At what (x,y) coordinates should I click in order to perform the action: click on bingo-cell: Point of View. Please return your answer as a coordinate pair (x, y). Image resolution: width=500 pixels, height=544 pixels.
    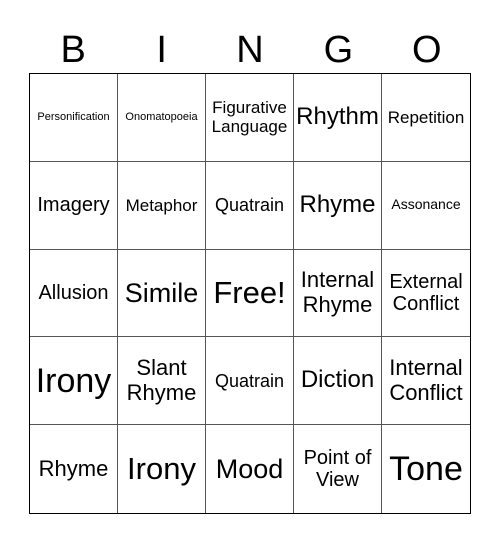
    Looking at the image, I should click on (338, 469).